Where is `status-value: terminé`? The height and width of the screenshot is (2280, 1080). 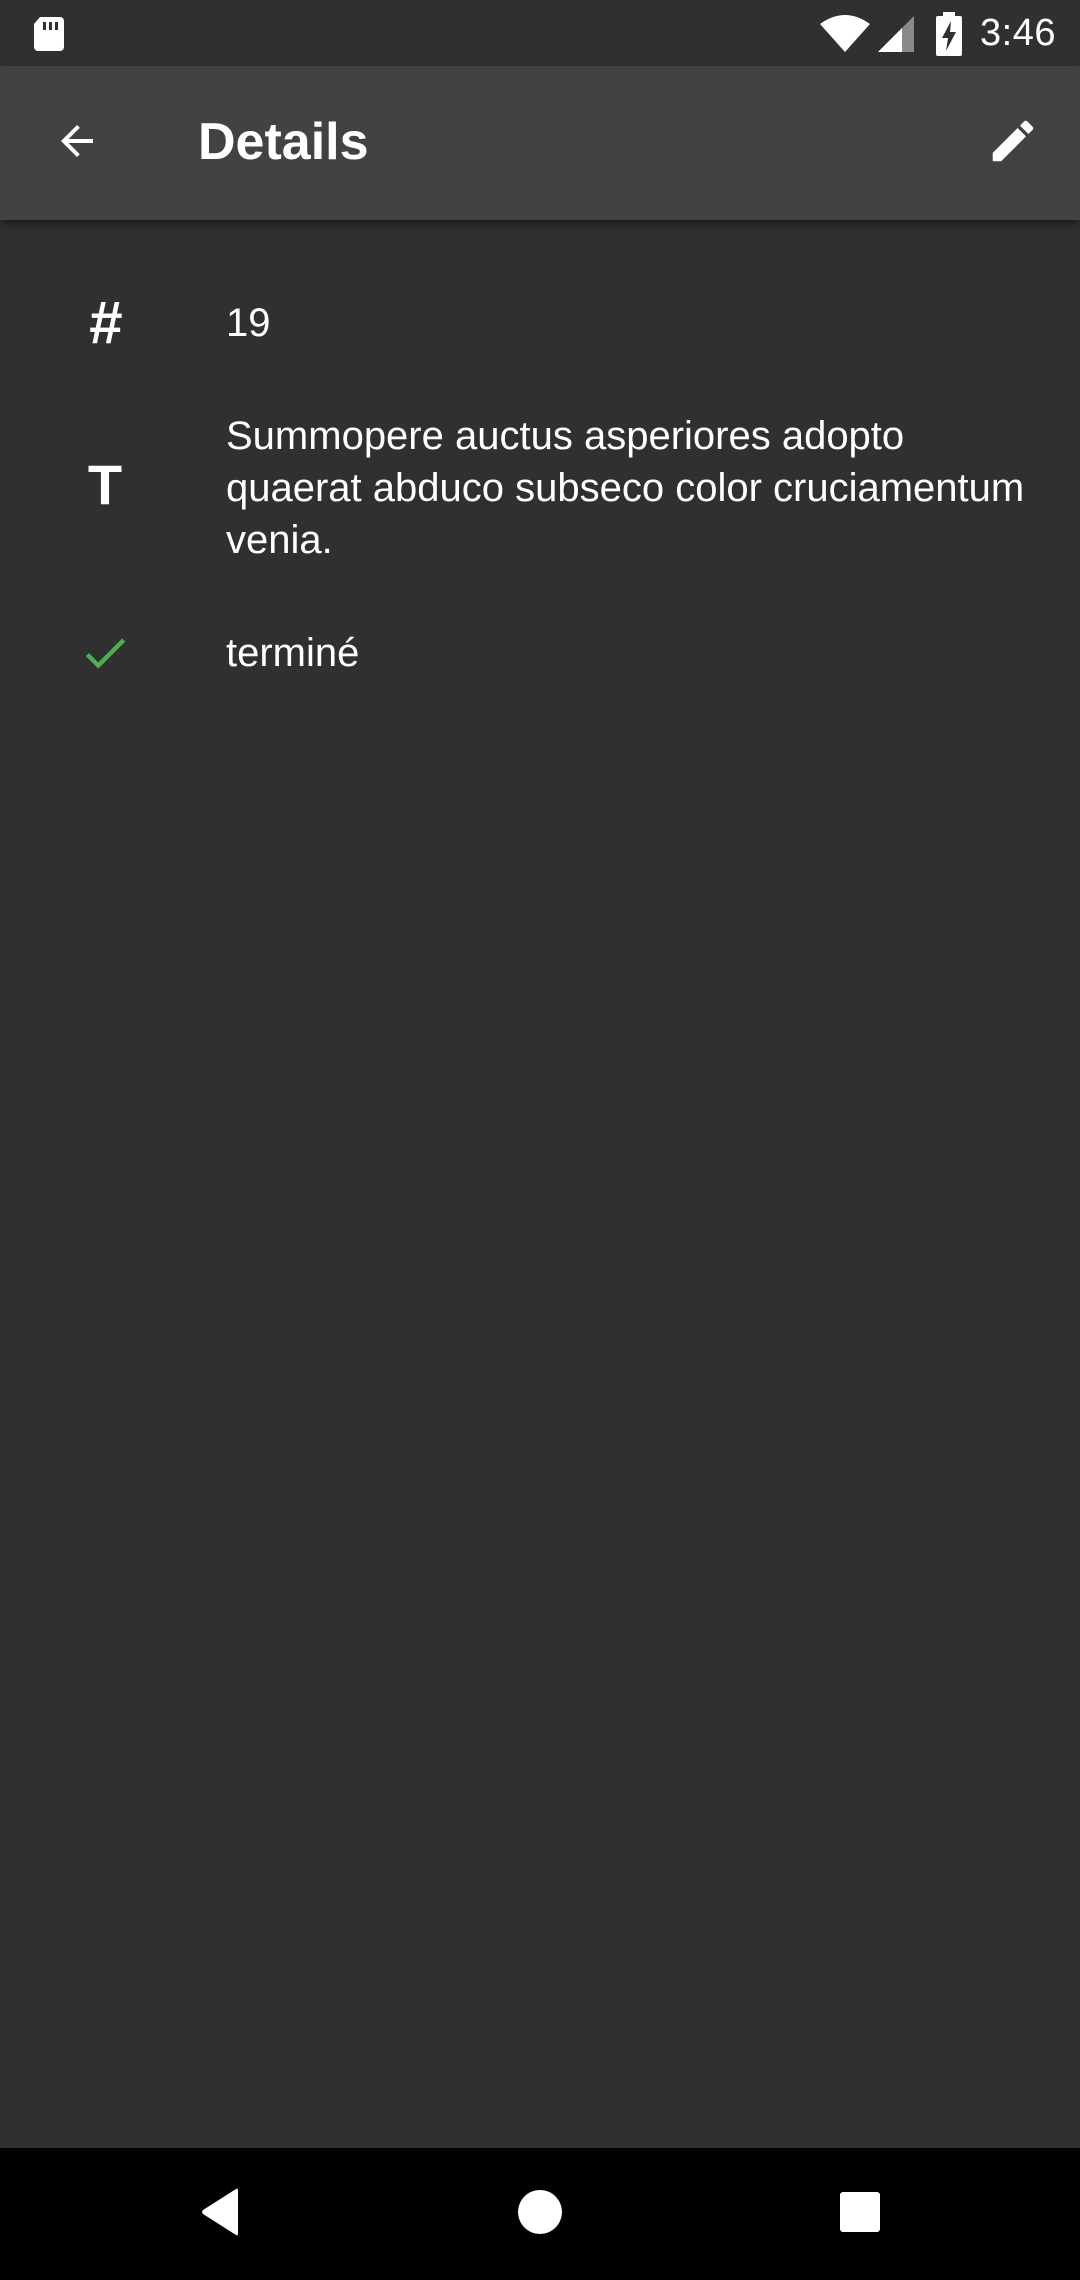 status-value: terminé is located at coordinates (293, 653).